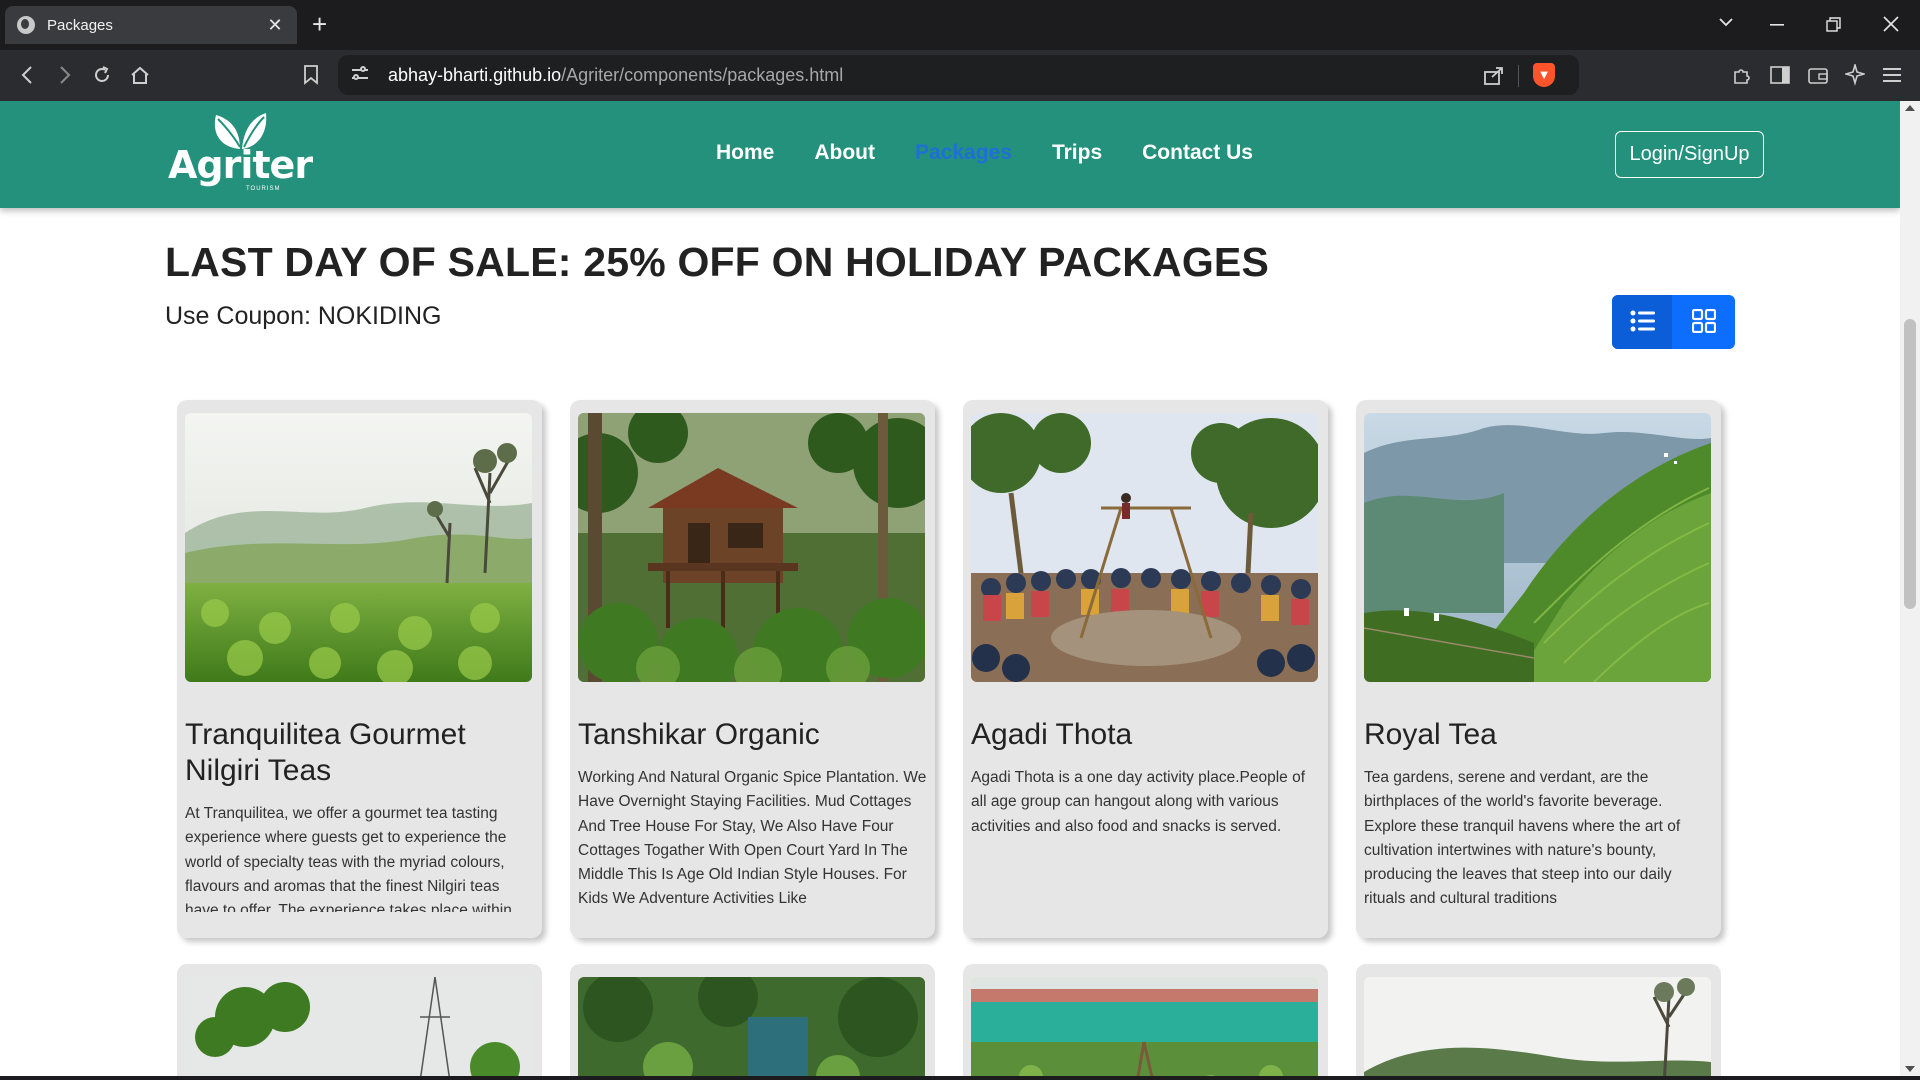 This screenshot has height=1080, width=1920. I want to click on scroll-thumb, so click(1910, 464).